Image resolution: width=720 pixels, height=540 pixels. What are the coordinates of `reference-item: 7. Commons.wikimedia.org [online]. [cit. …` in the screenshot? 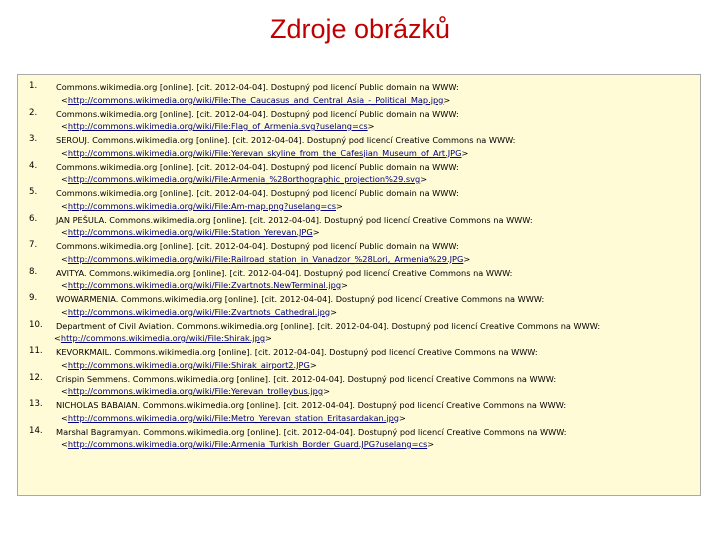 It's located at (359, 253).